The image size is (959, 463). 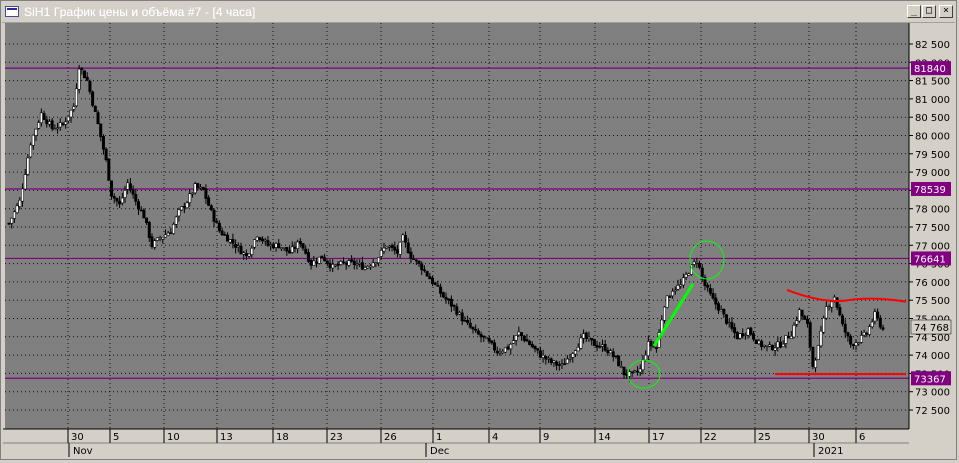 What do you see at coordinates (83, 451) in the screenshot?
I see `month-tick-label: Nov` at bounding box center [83, 451].